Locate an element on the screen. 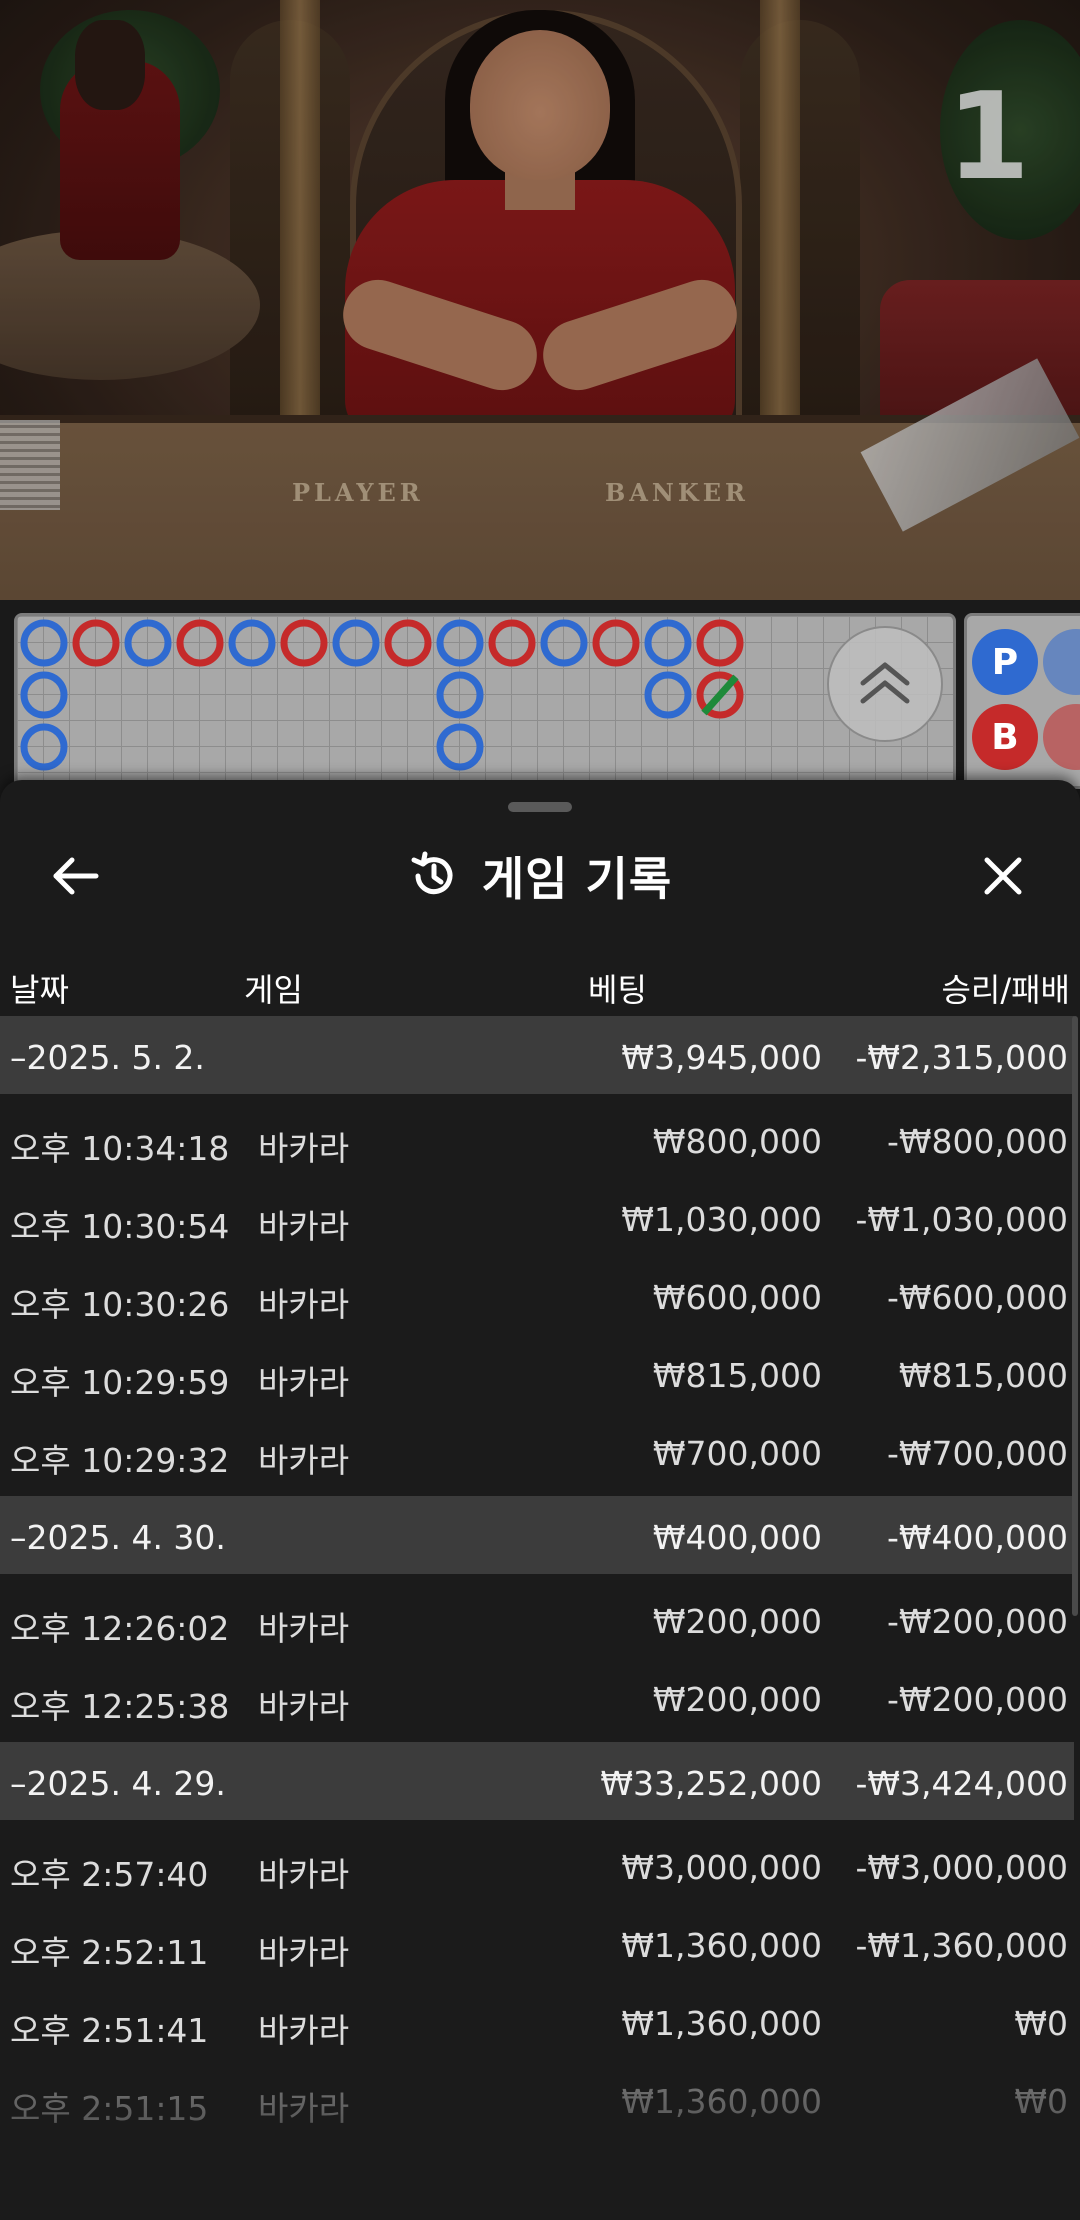 The width and height of the screenshot is (1080, 2220). row-bet: ₩3,000,000 is located at coordinates (721, 1867).